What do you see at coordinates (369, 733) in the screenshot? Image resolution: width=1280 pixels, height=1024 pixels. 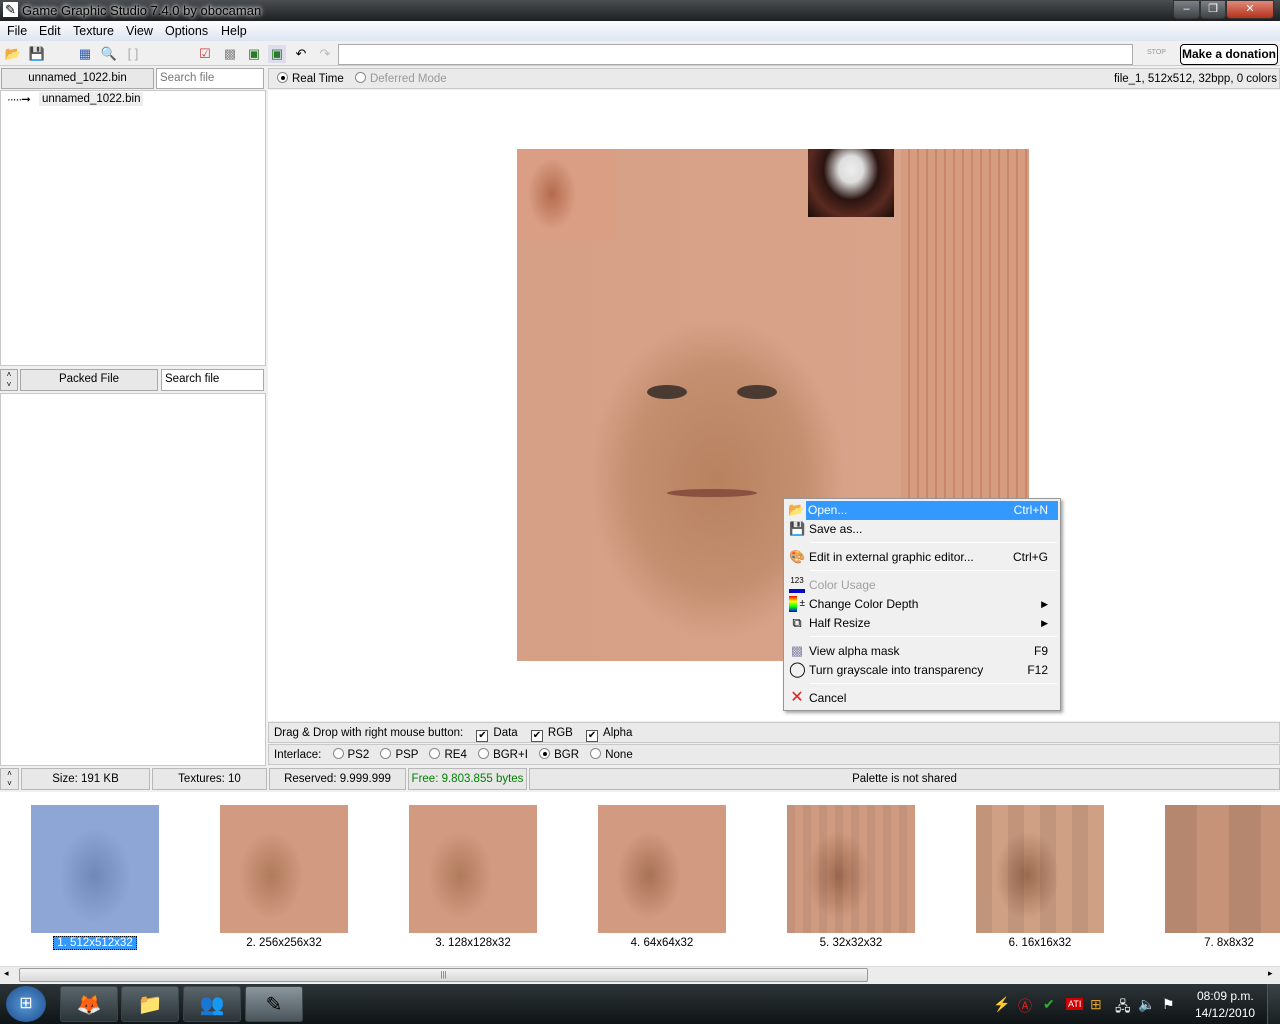 I see `dragdrop-label: Drag & Drop with right mouse button:` at bounding box center [369, 733].